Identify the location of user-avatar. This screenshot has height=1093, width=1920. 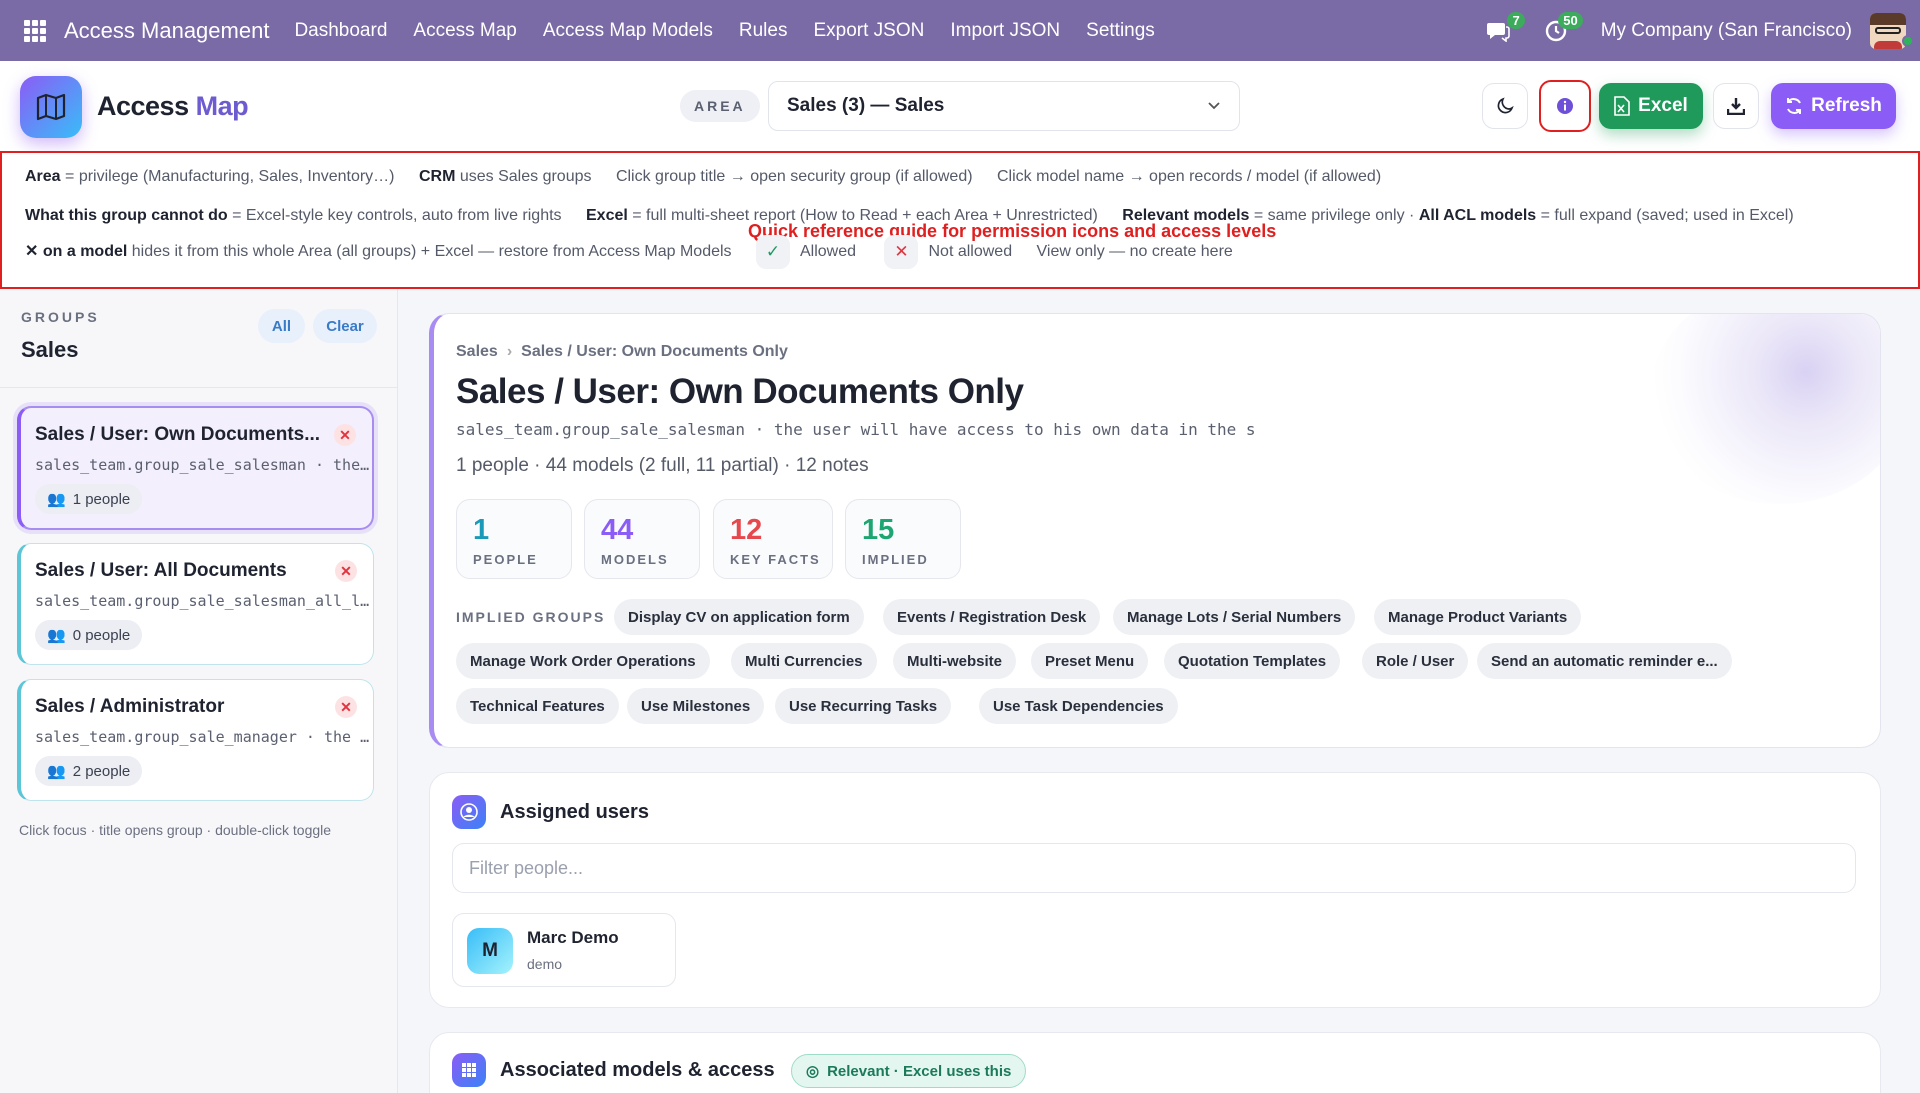
(1888, 30).